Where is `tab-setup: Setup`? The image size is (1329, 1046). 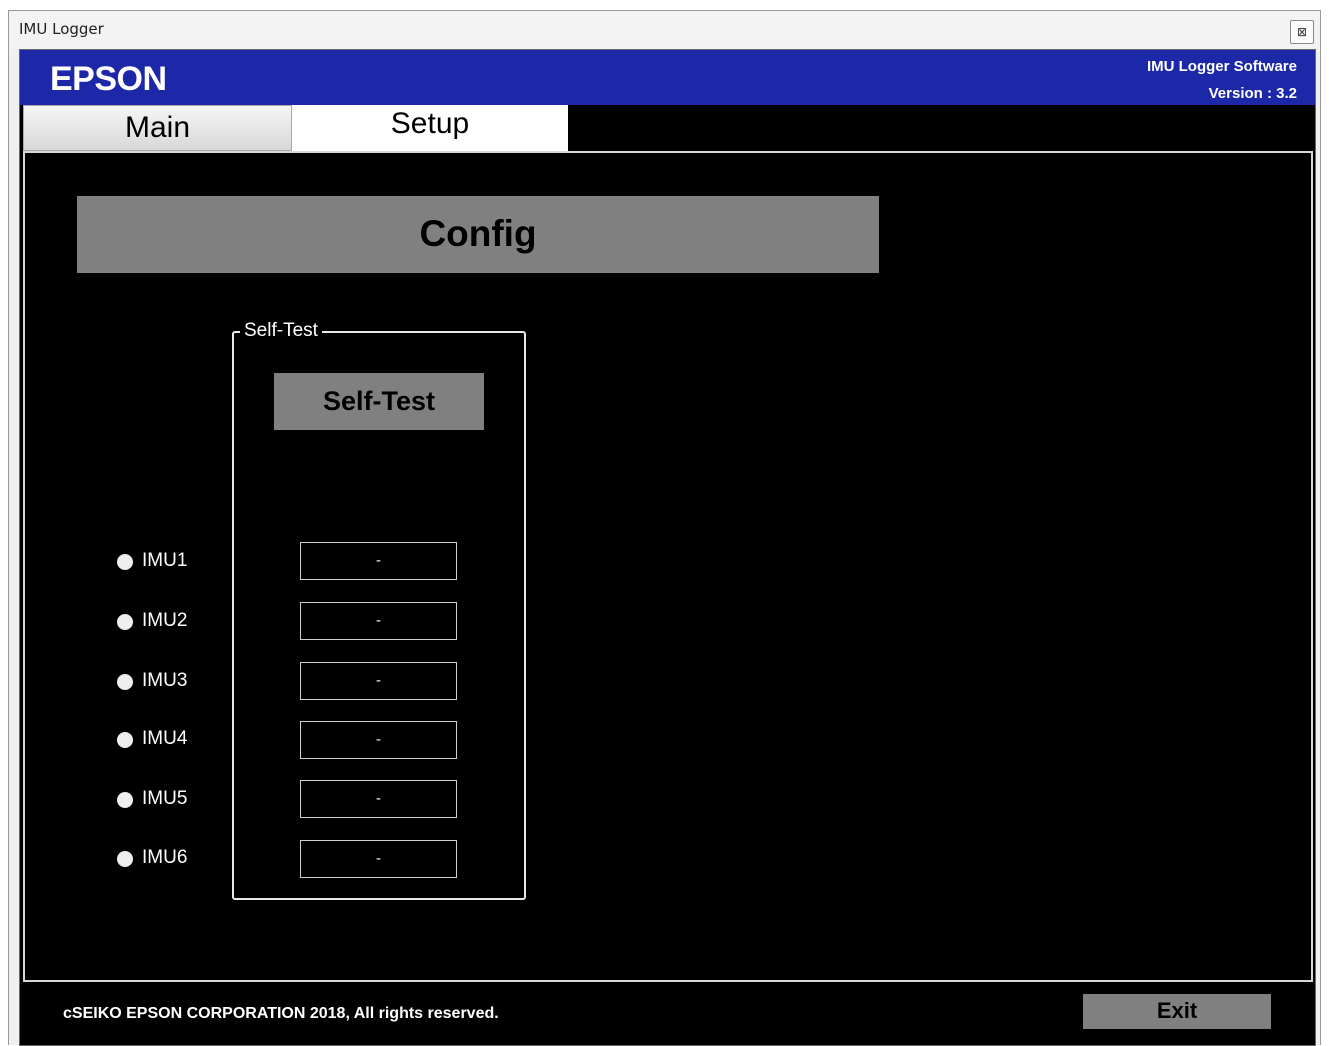
tab-setup: Setup is located at coordinates (430, 128).